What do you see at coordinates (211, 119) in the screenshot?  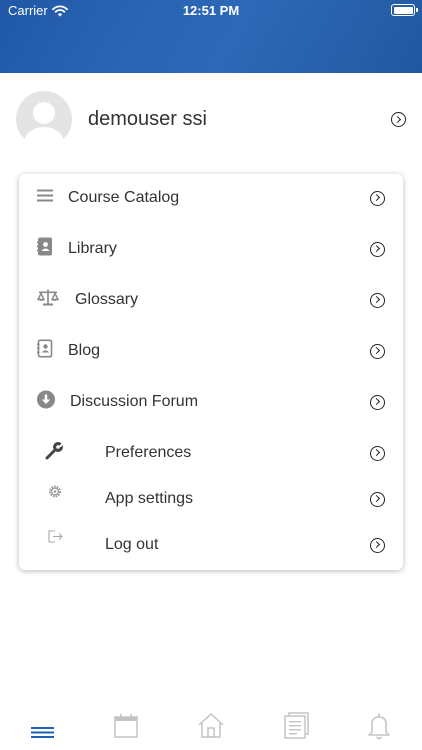 I see `profile-row: demouser ssi` at bounding box center [211, 119].